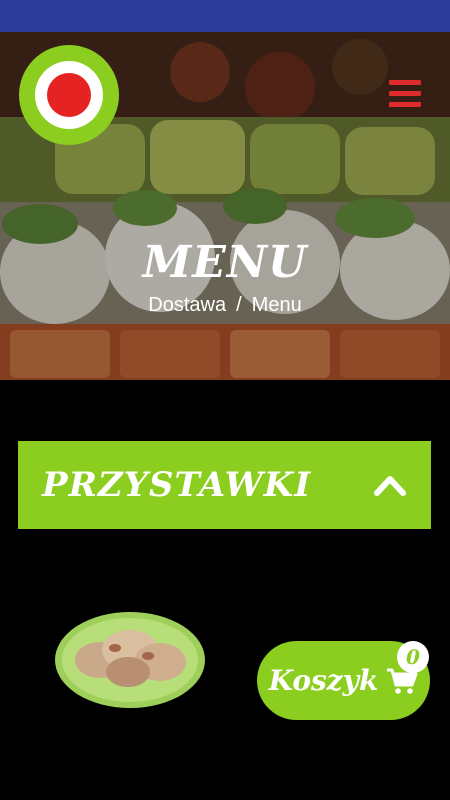 The height and width of the screenshot is (800, 450). I want to click on hamburger-menu-icon, so click(405, 95).